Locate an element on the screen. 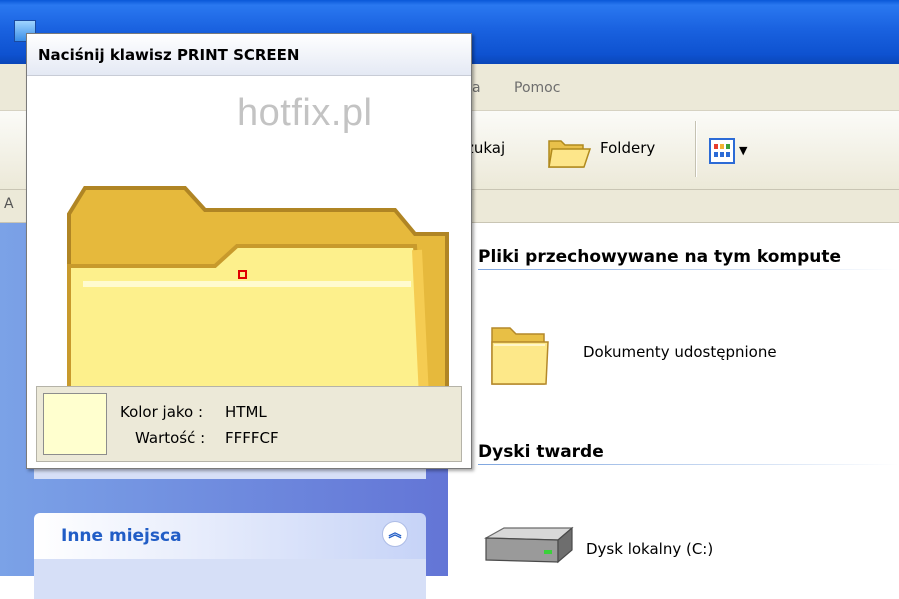 Image resolution: width=899 pixels, height=599 pixels. folders-icon is located at coordinates (570, 154).